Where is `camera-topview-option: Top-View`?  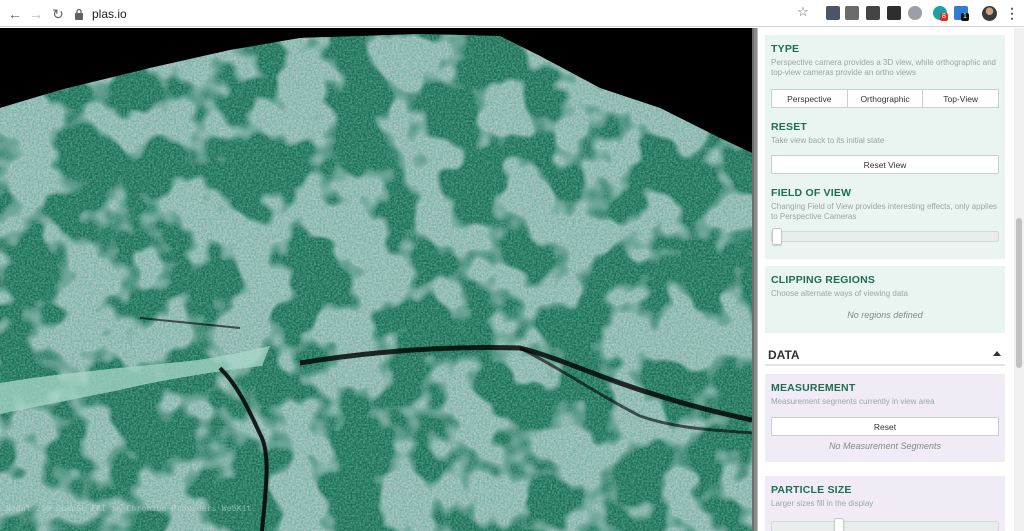
camera-topview-option: Top-View is located at coordinates (960, 98).